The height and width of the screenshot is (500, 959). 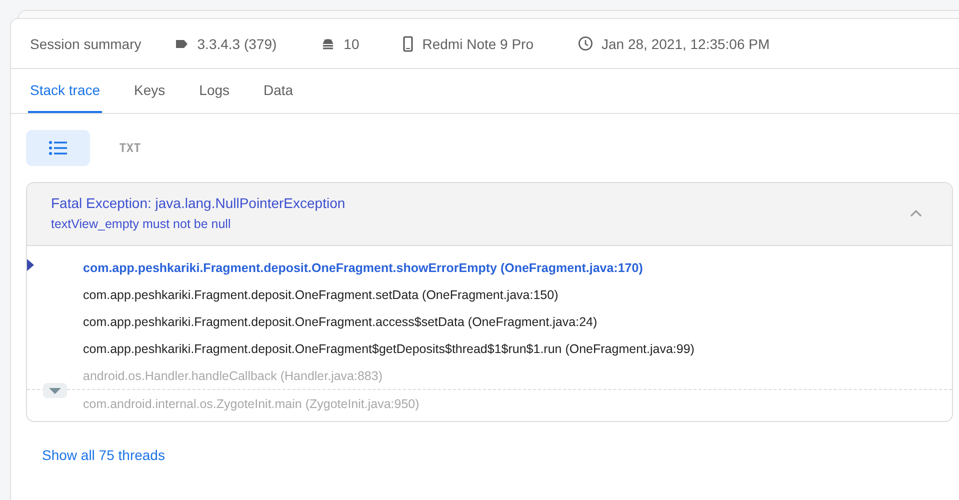 I want to click on stack-frame: com.app.peshkariki.Fragment.deposit.OneFragment$getDeposits$thread$1$run$1.run (OneFragment.java:99), so click(x=388, y=349).